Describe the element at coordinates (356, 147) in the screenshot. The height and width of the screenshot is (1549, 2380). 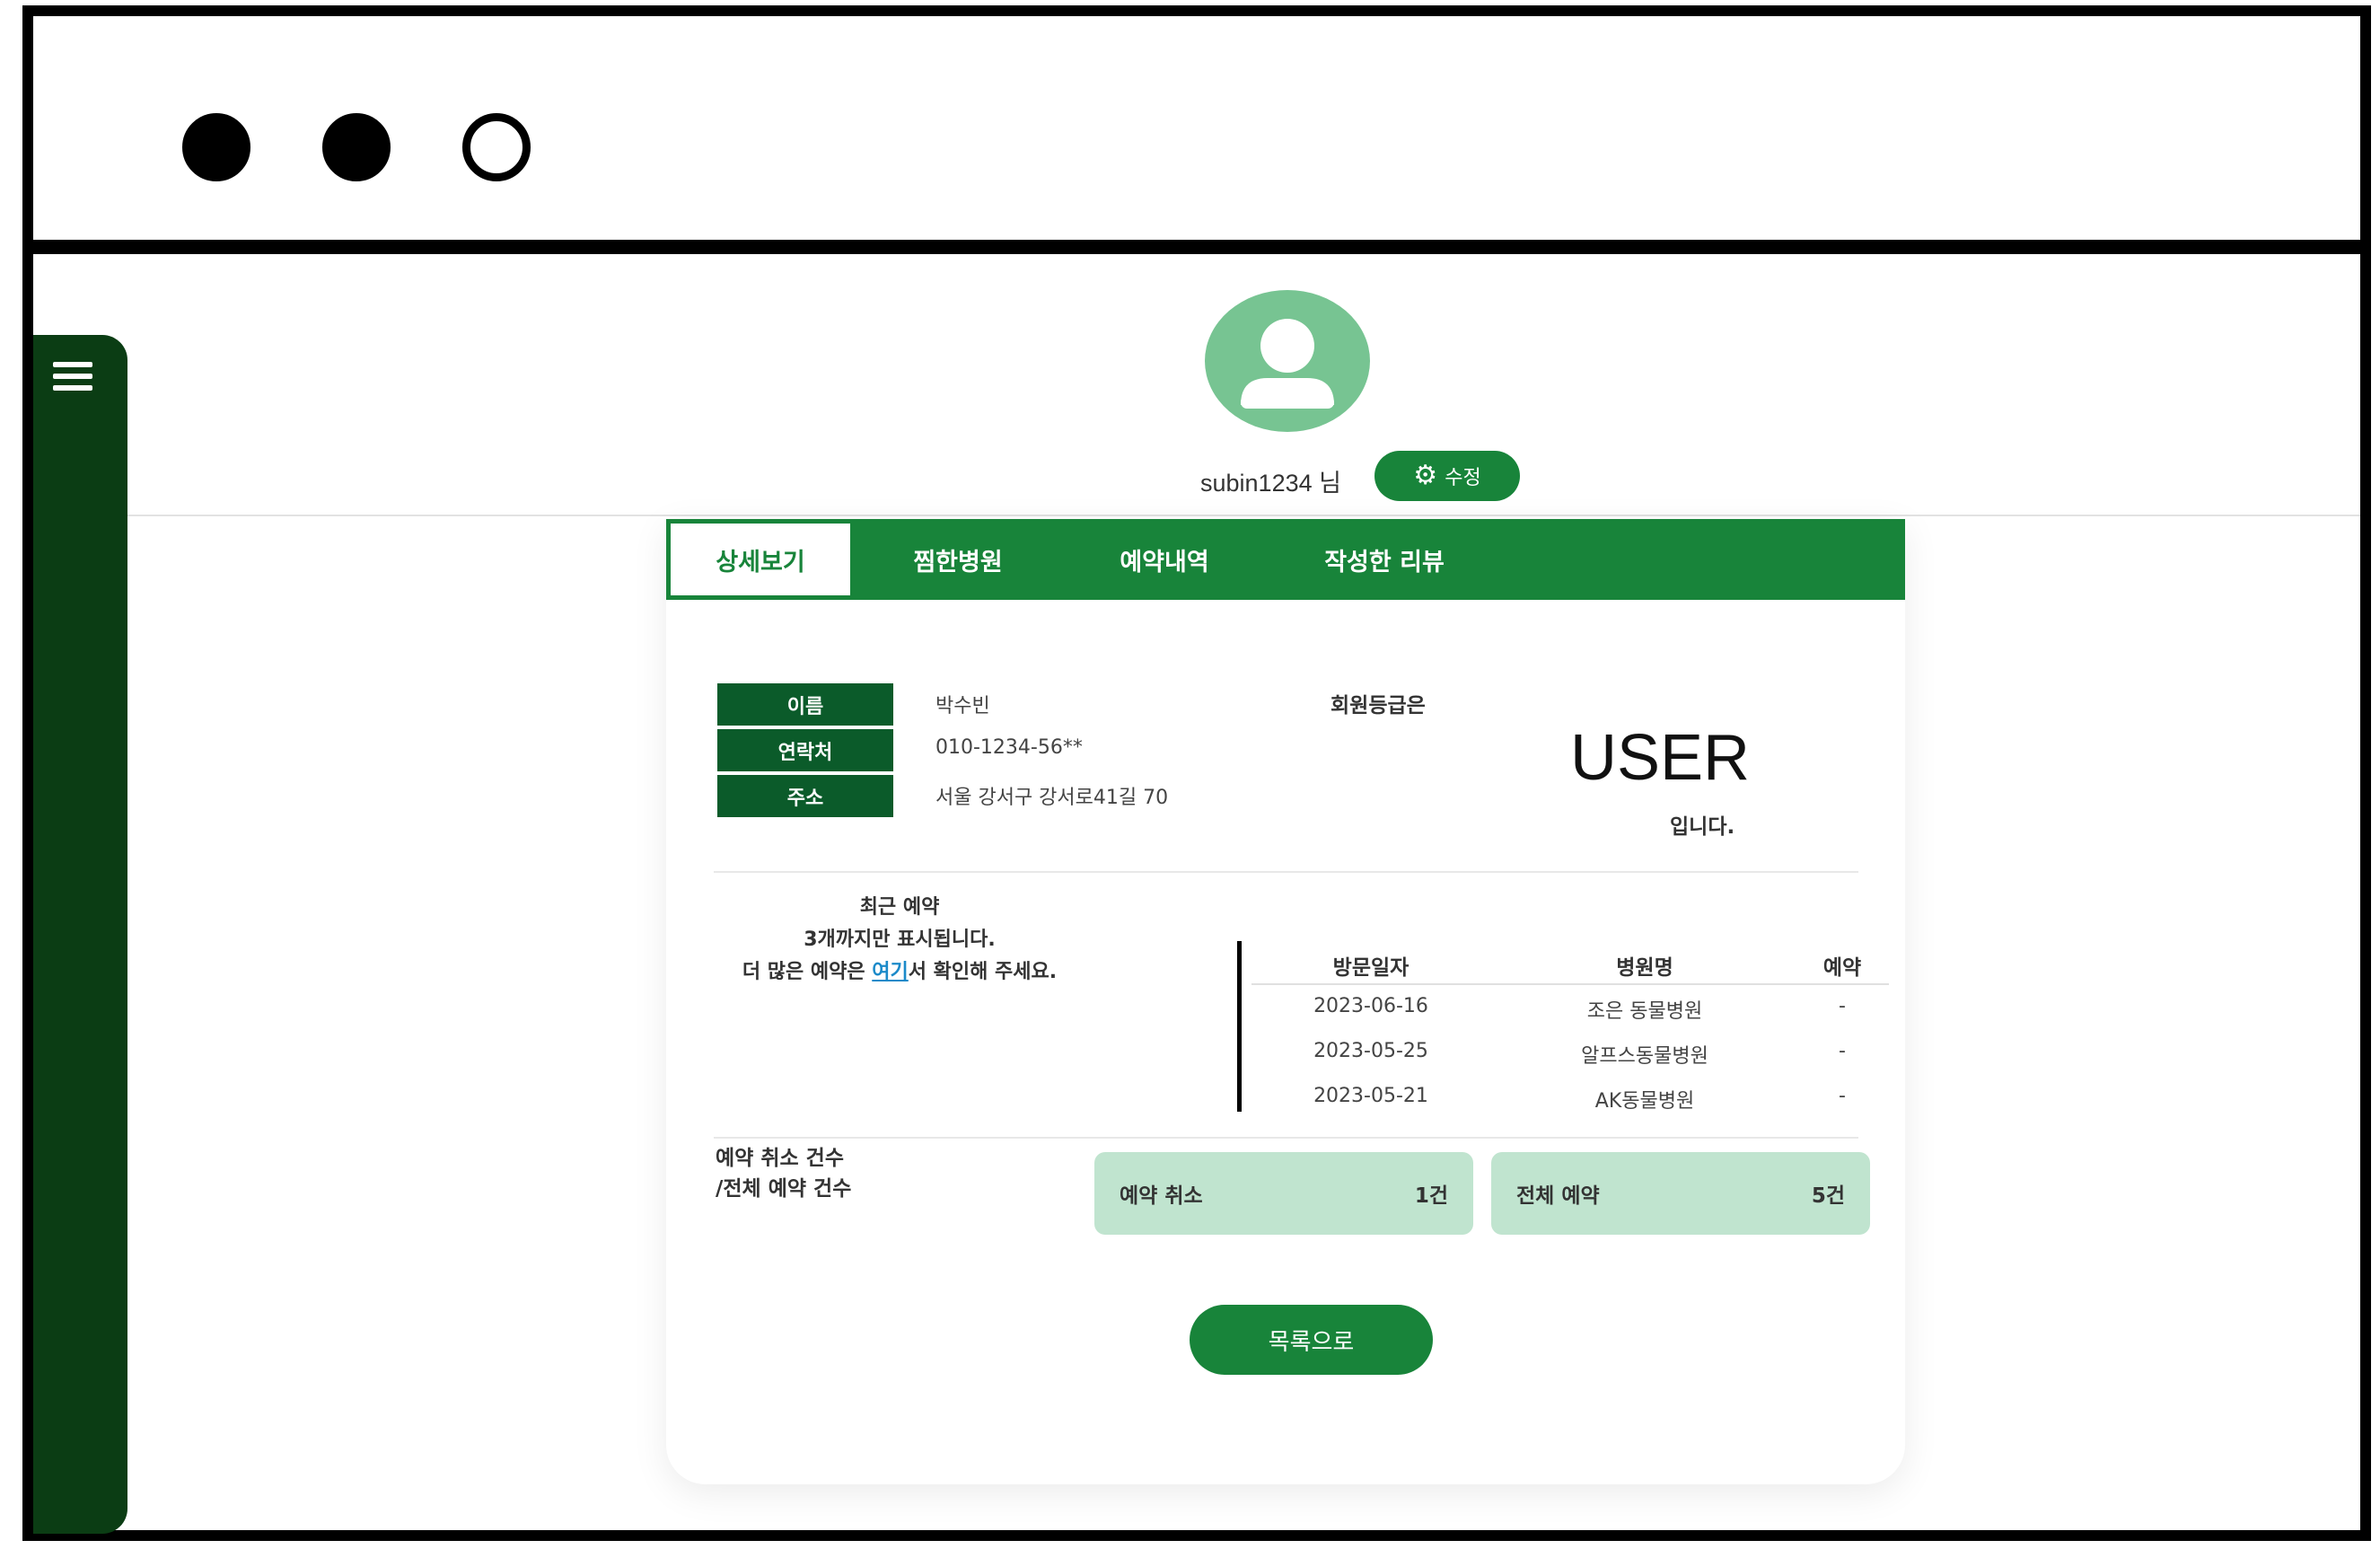
I see `window-control-minimize` at that location.